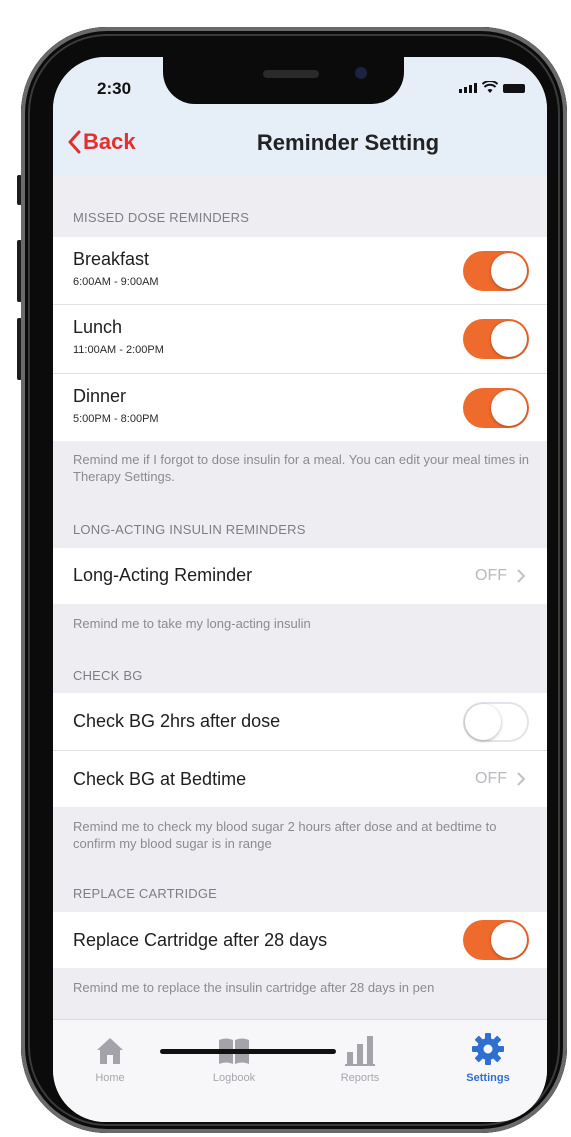 The height and width of the screenshot is (1137, 571). What do you see at coordinates (348, 142) in the screenshot?
I see `page-title-text: Reminder Setting` at bounding box center [348, 142].